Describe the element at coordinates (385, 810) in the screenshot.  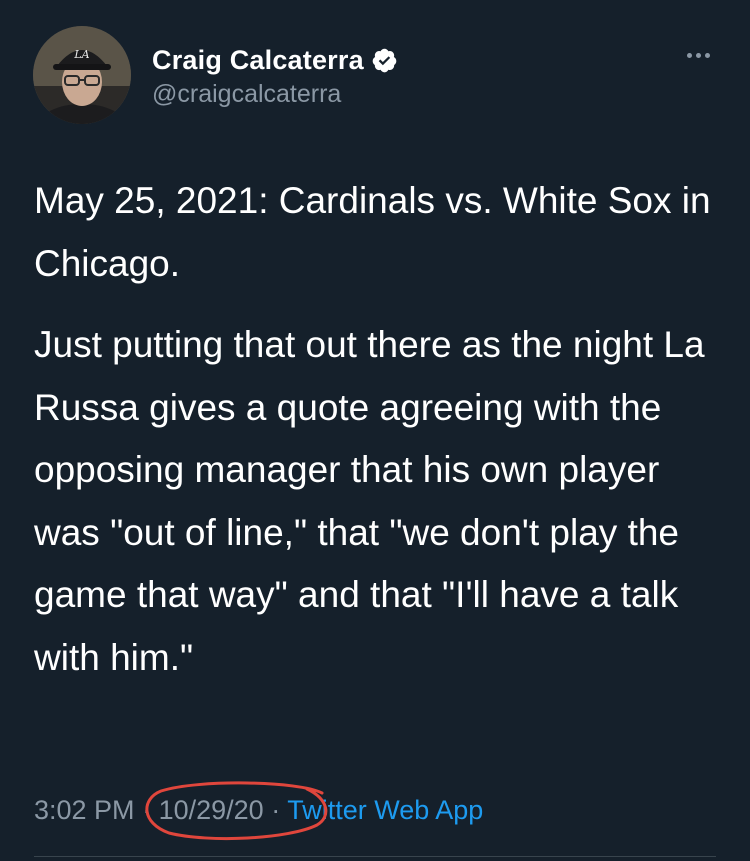
I see `tweet-source-link: Twitter Web App` at that location.